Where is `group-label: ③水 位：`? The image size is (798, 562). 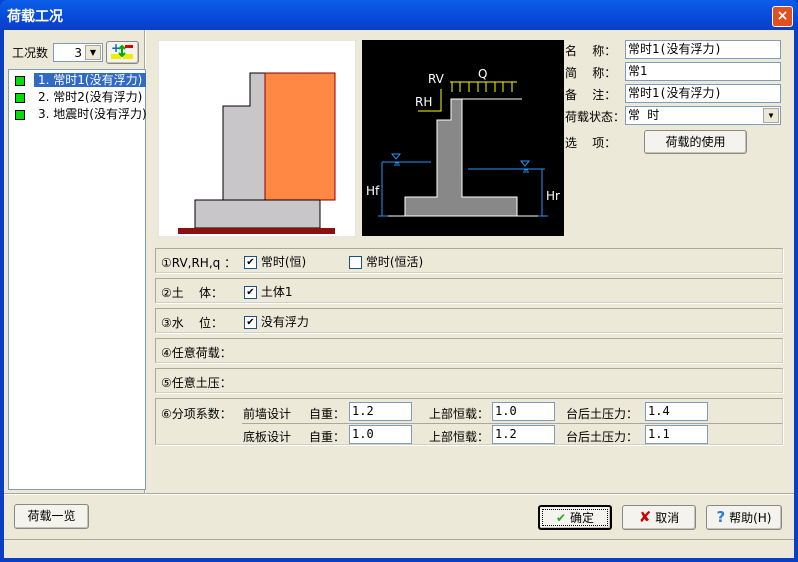
group-label: ③水 位： is located at coordinates (192, 323).